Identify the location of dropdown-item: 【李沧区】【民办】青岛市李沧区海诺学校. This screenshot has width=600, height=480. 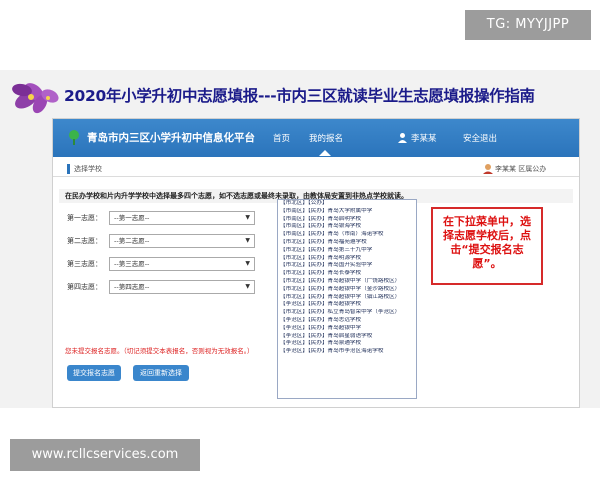
(347, 352).